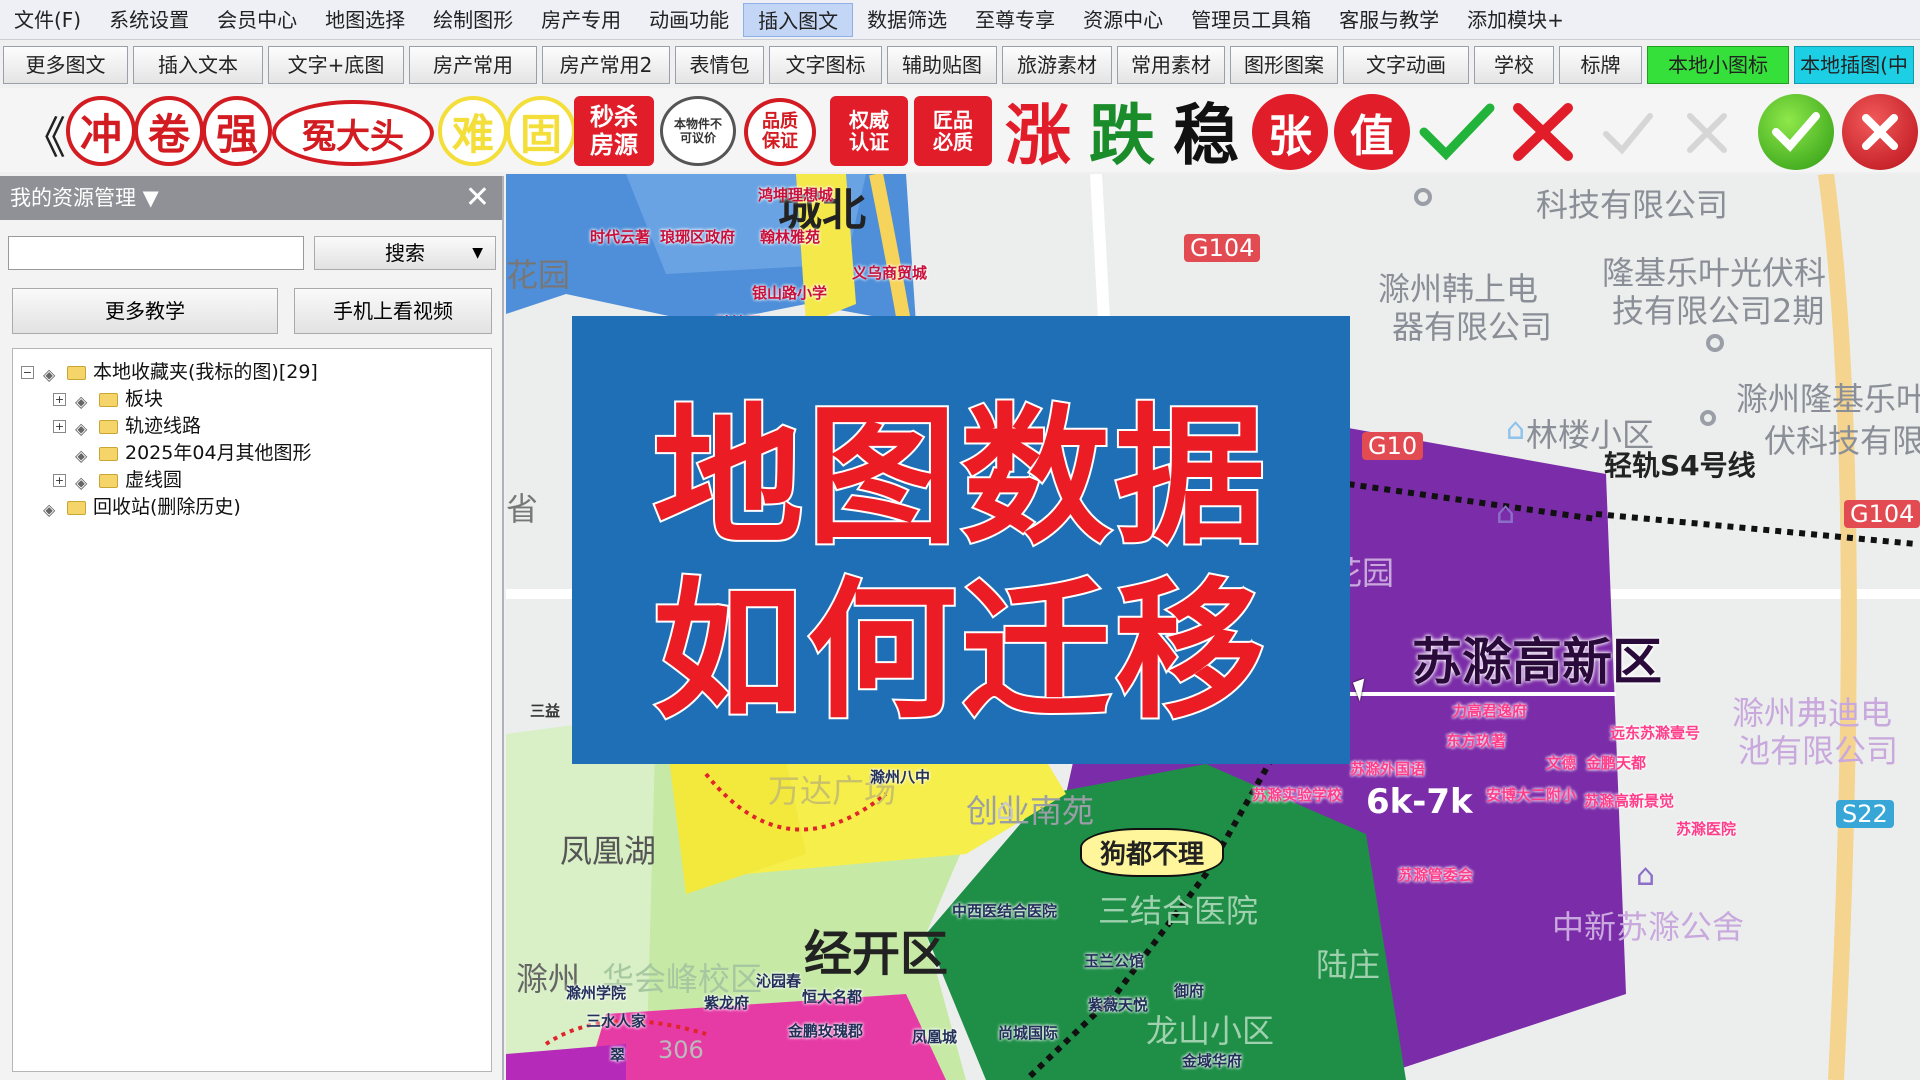  Describe the element at coordinates (1171, 65) in the screenshot. I see `toolbar-tab-9: 常用素材` at that location.